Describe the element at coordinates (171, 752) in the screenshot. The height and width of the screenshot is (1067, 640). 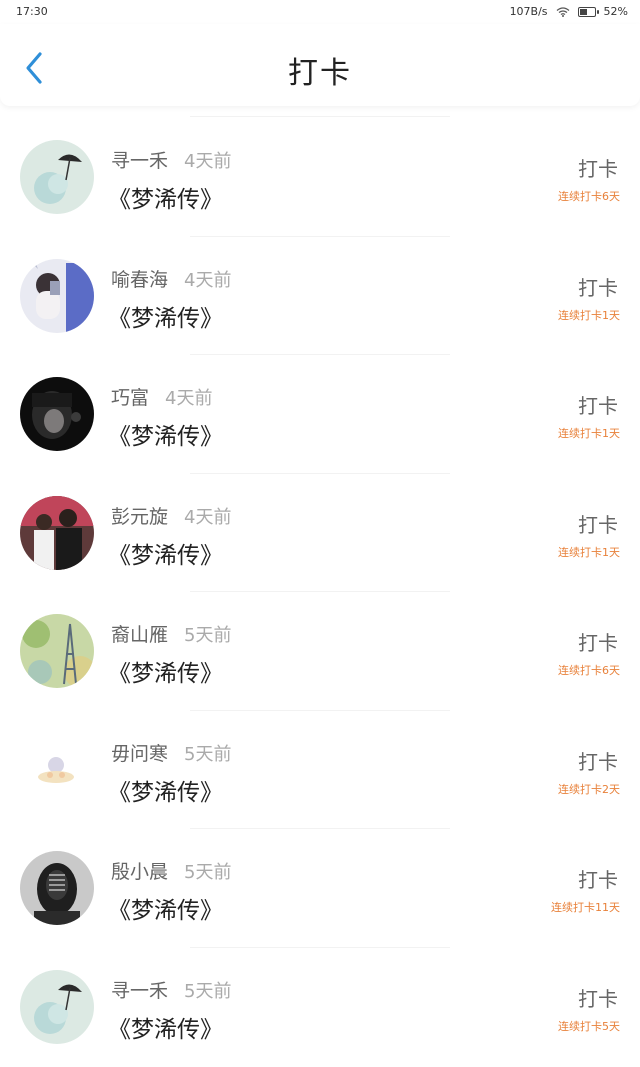
I see `item-meta: 毋问寒 5天前` at that location.